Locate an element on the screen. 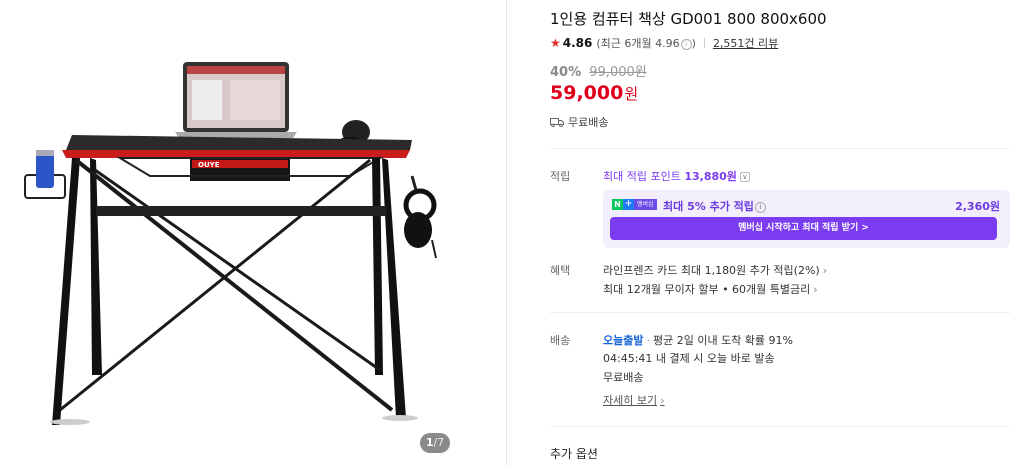 Image resolution: width=1024 pixels, height=470 pixels. sale-price: 59,000원 is located at coordinates (594, 93).